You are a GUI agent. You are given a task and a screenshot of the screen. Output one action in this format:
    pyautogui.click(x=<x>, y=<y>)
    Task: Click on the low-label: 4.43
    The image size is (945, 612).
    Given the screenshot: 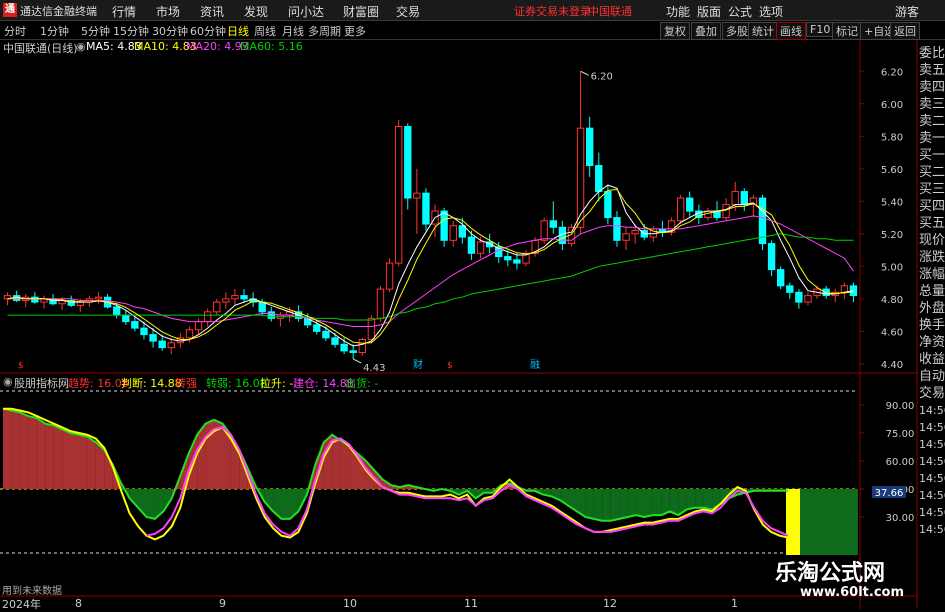 What is the action you would take?
    pyautogui.click(x=374, y=368)
    